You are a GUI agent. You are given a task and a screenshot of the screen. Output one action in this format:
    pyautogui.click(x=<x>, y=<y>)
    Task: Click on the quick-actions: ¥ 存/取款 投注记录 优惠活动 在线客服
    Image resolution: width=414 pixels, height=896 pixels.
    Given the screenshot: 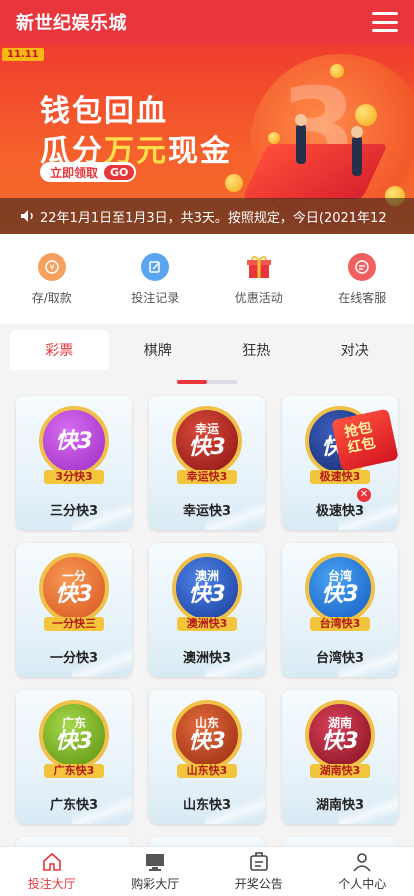 What is the action you would take?
    pyautogui.click(x=207, y=279)
    